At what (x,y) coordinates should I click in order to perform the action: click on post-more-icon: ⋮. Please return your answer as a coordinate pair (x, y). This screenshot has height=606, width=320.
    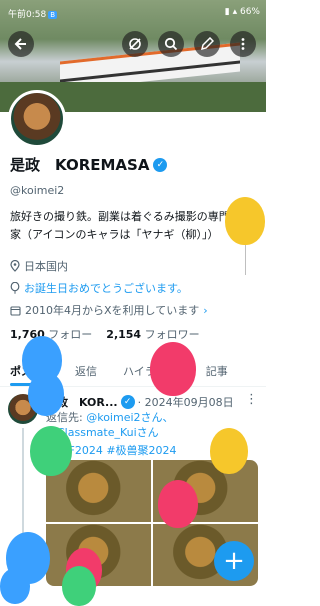
    Looking at the image, I should click on (251, 399).